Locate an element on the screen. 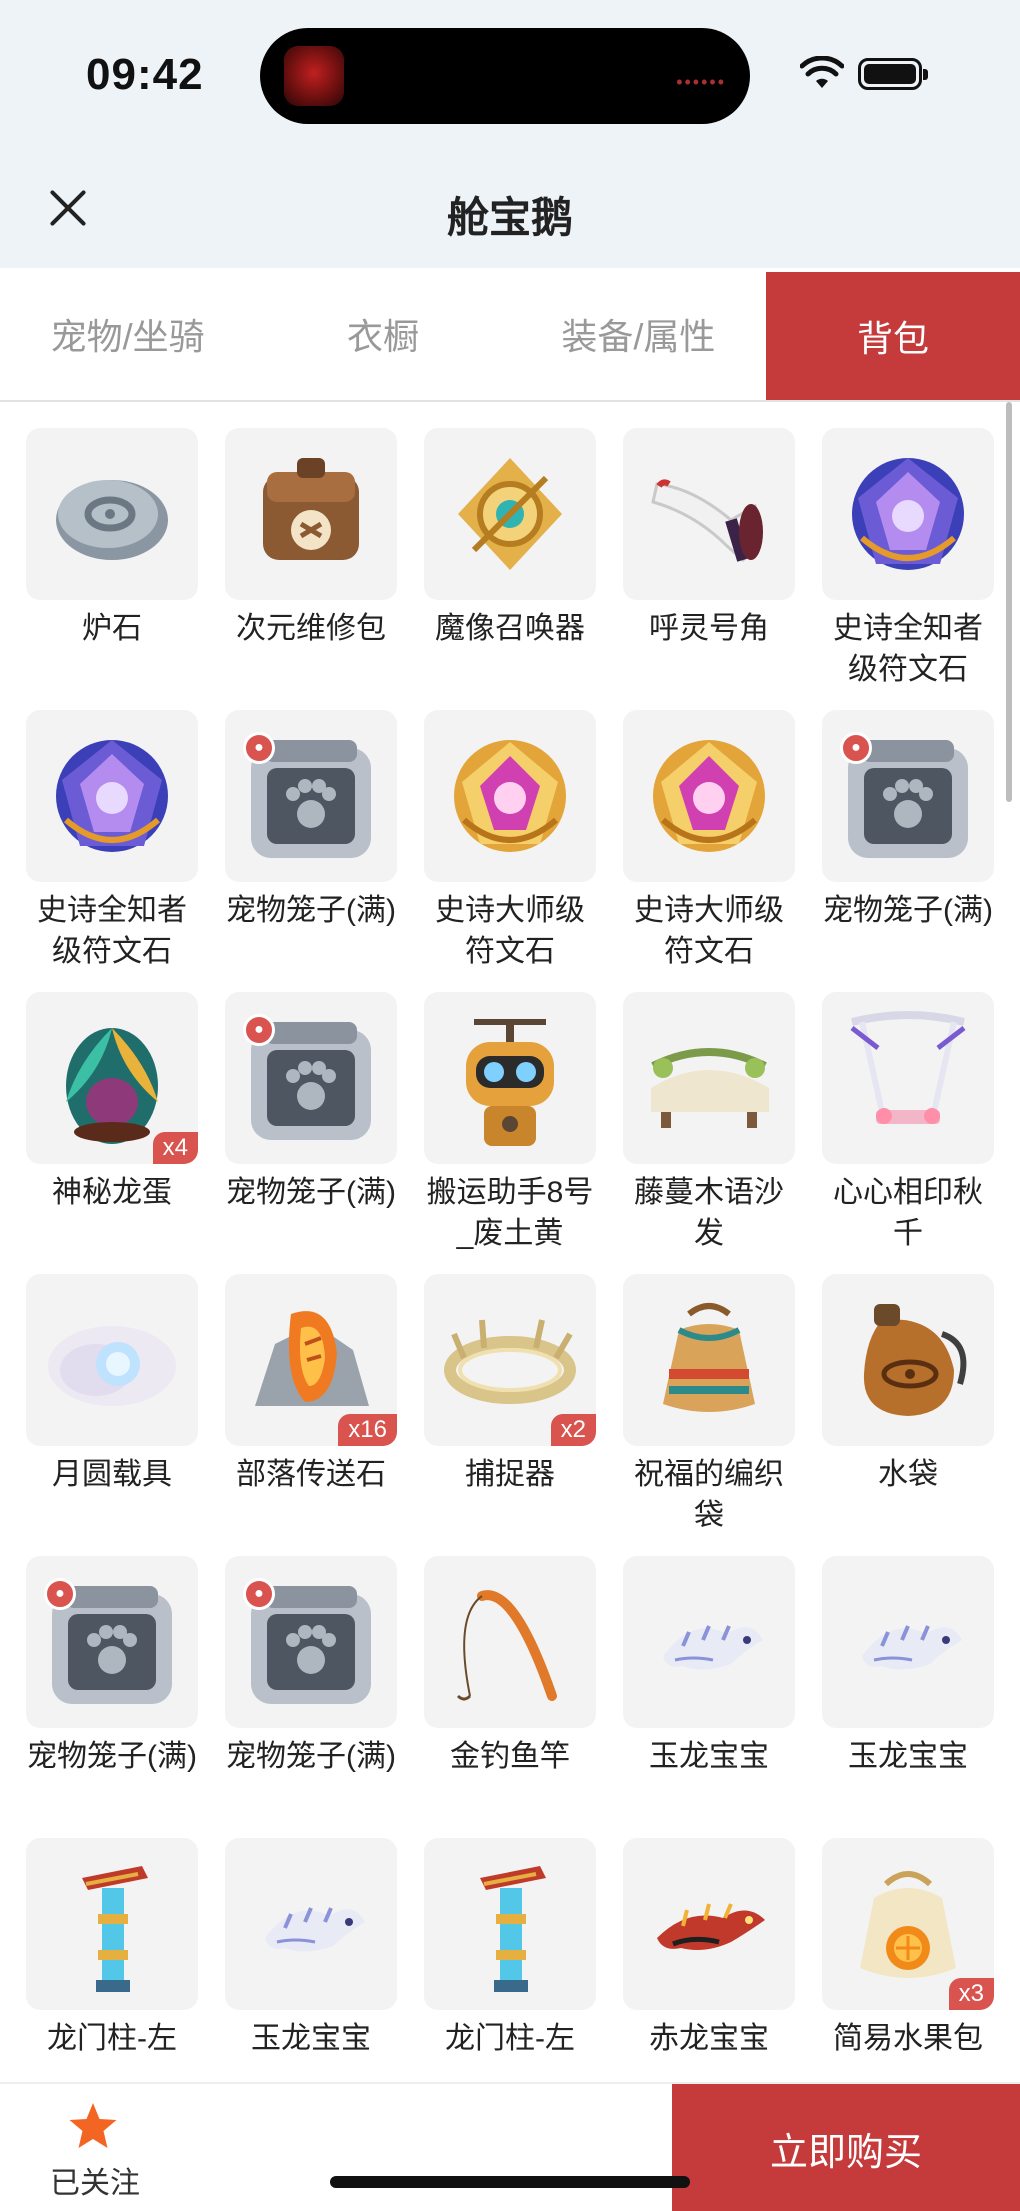 The image size is (1020, 2211). item-name: 搬运助手8号_废土黄 is located at coordinates (510, 1213).